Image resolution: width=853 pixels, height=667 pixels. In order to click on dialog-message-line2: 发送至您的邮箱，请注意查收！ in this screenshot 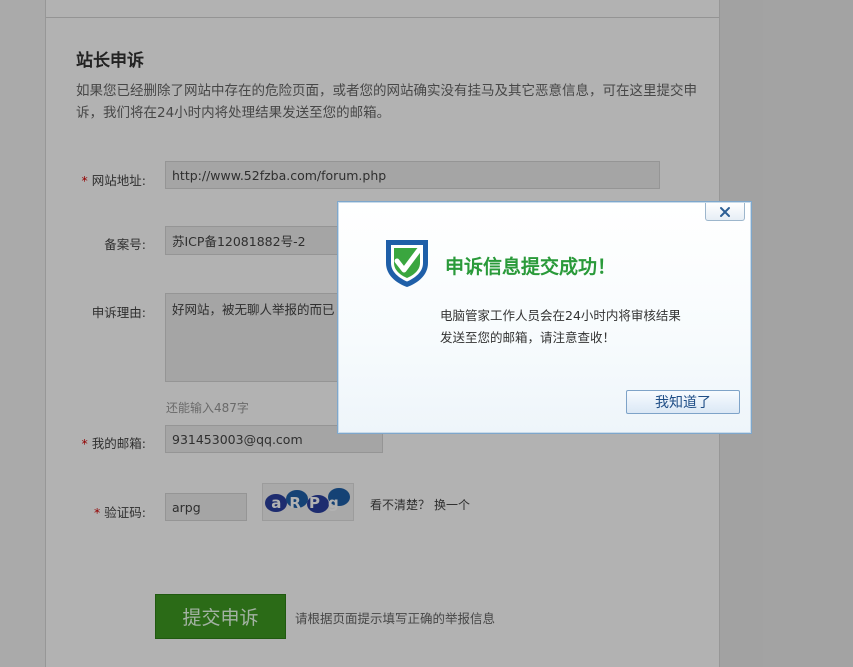, I will do `click(528, 337)`.